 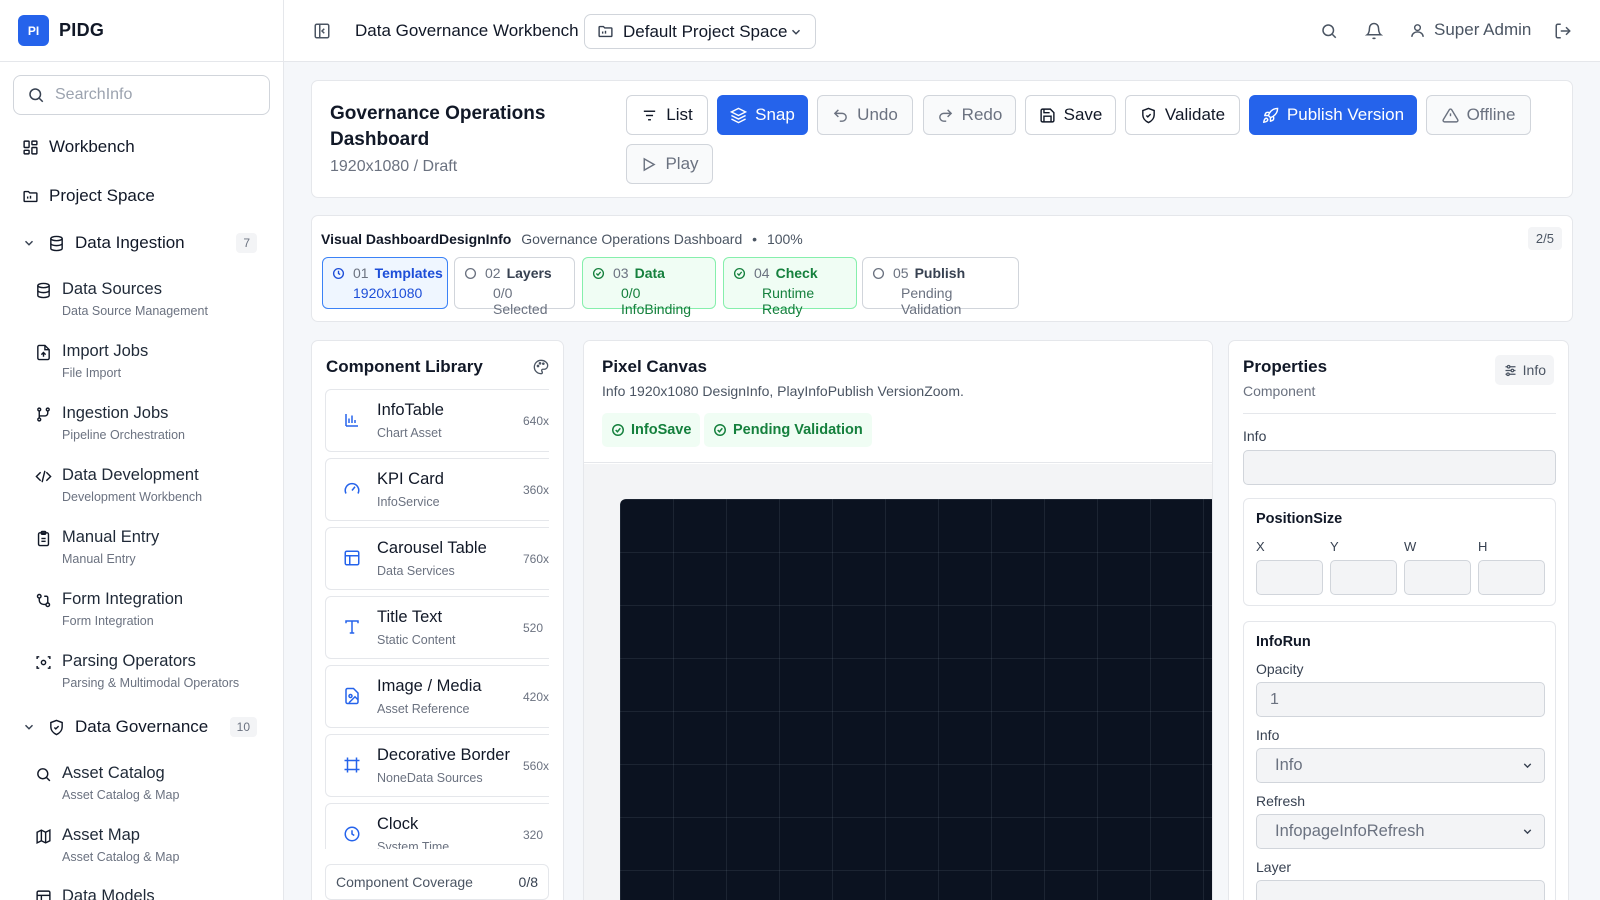 What do you see at coordinates (88, 196) in the screenshot?
I see `nav-project-space: Project Space` at bounding box center [88, 196].